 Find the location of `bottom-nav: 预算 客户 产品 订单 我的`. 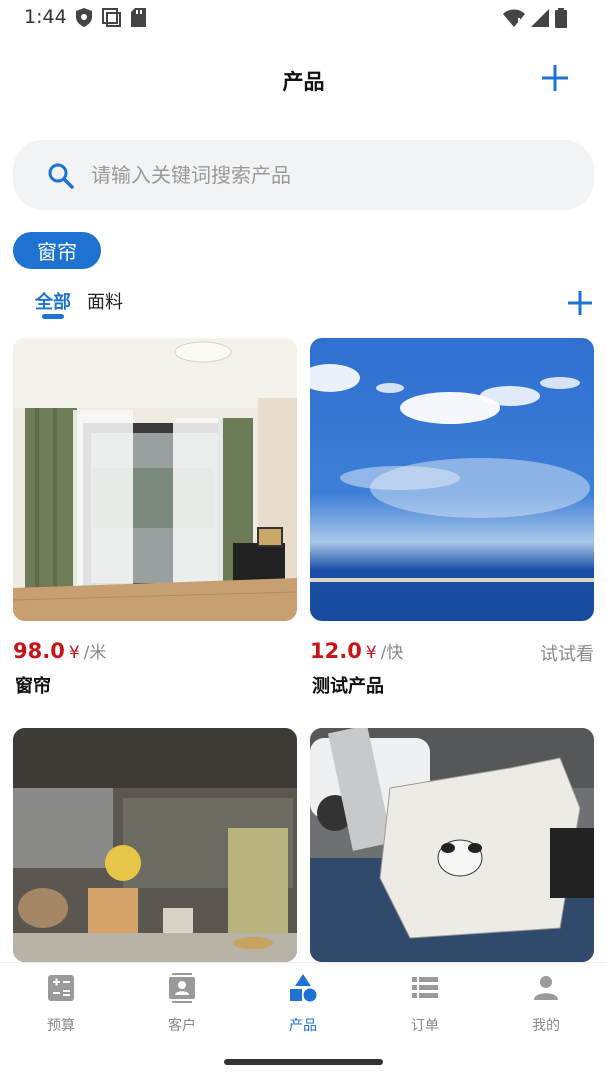

bottom-nav: 预算 客户 产品 订单 我的 is located at coordinates (303, 1002).